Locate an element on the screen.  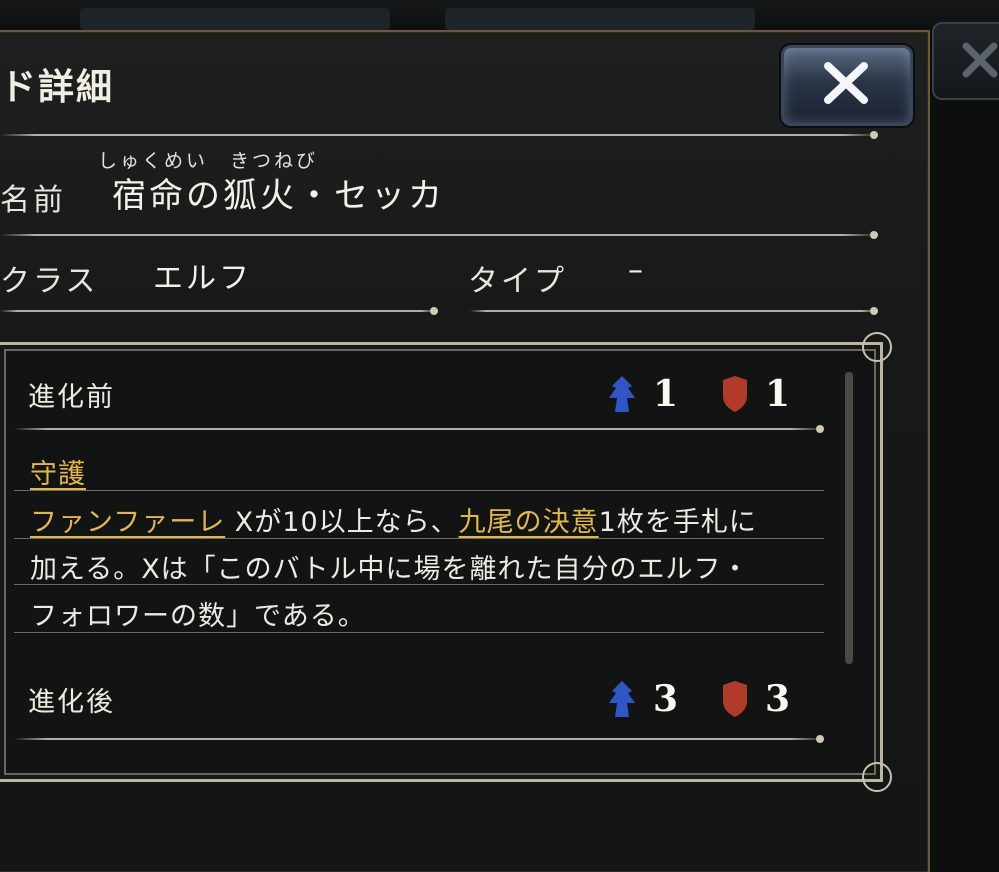
ability-line-1: ファンファーレ Xが10以上なら、九尾の決意1枚を手札に is located at coordinates (393, 519).